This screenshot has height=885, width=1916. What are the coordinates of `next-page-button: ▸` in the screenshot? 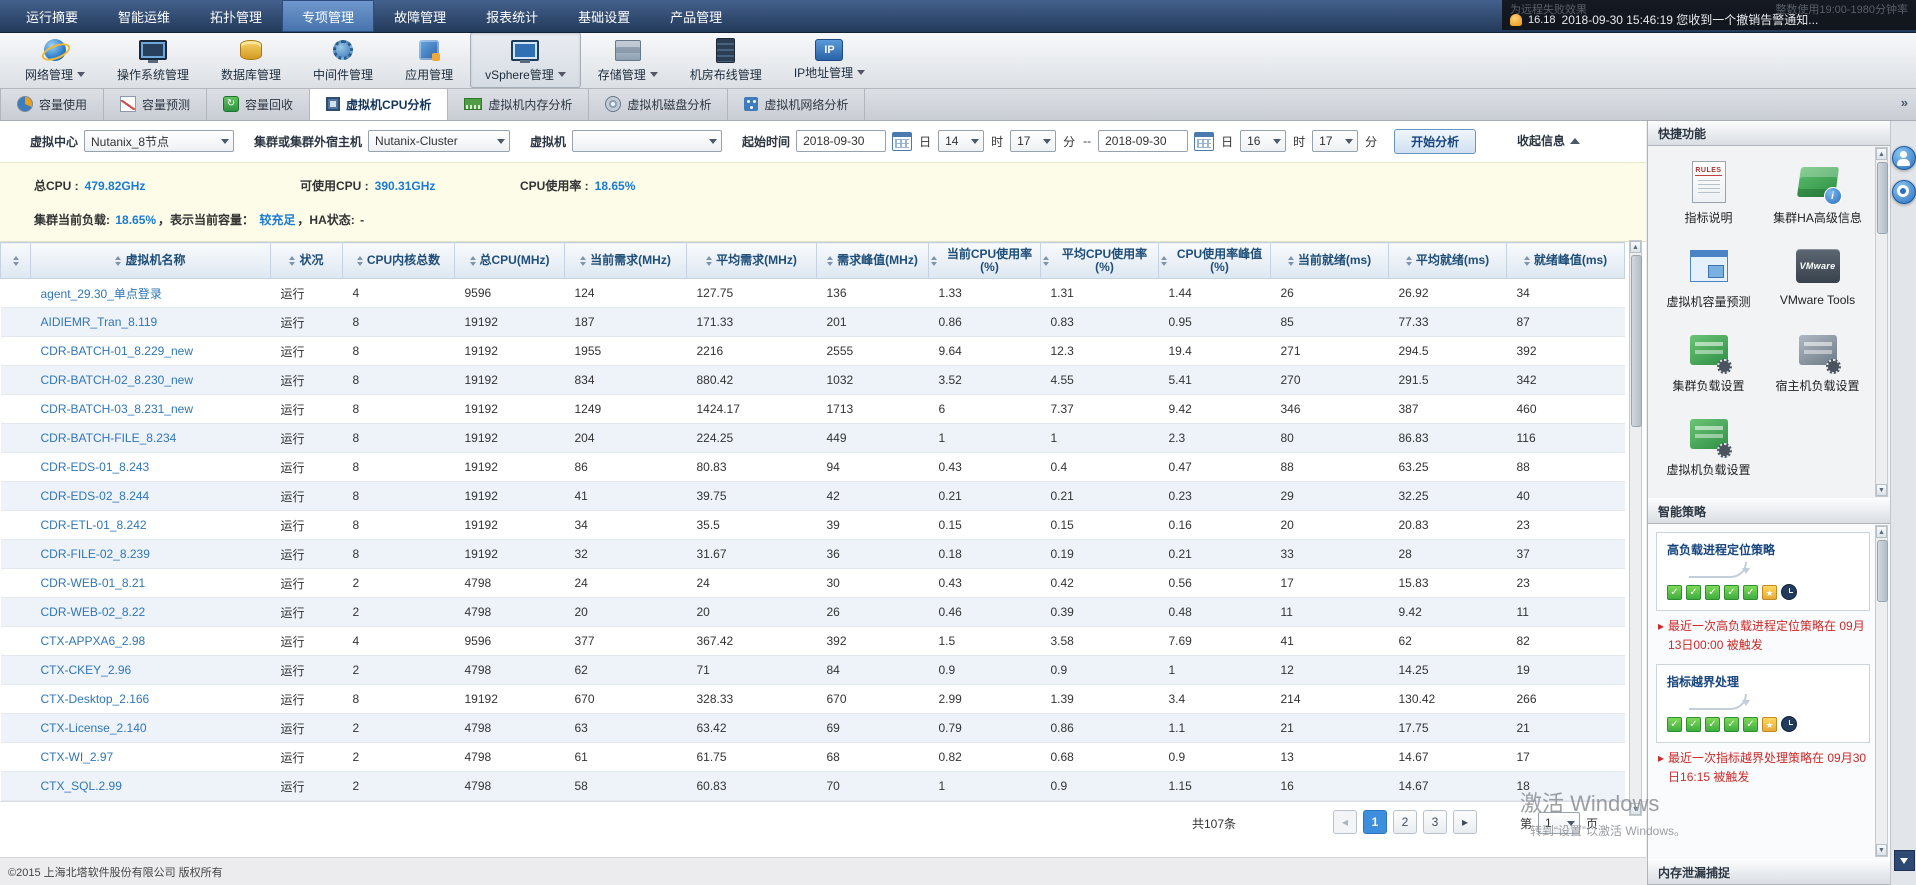 It's located at (1465, 822).